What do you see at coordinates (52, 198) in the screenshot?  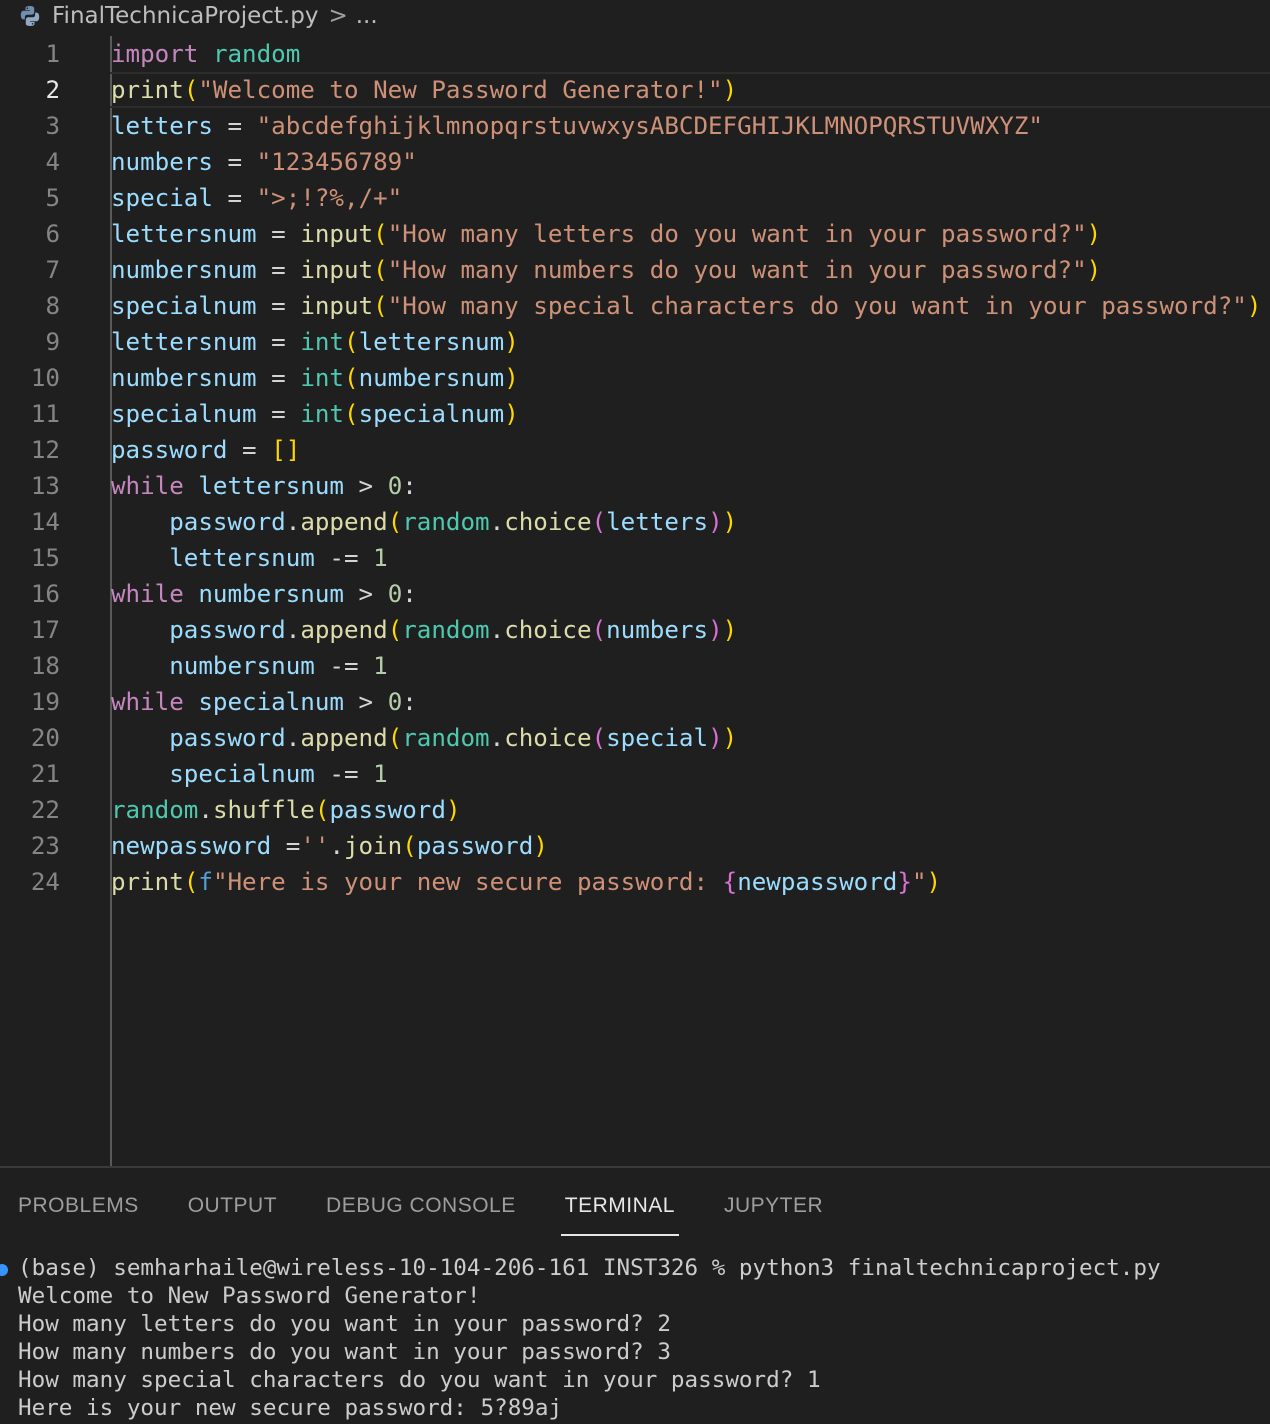 I see `line-number: 5` at bounding box center [52, 198].